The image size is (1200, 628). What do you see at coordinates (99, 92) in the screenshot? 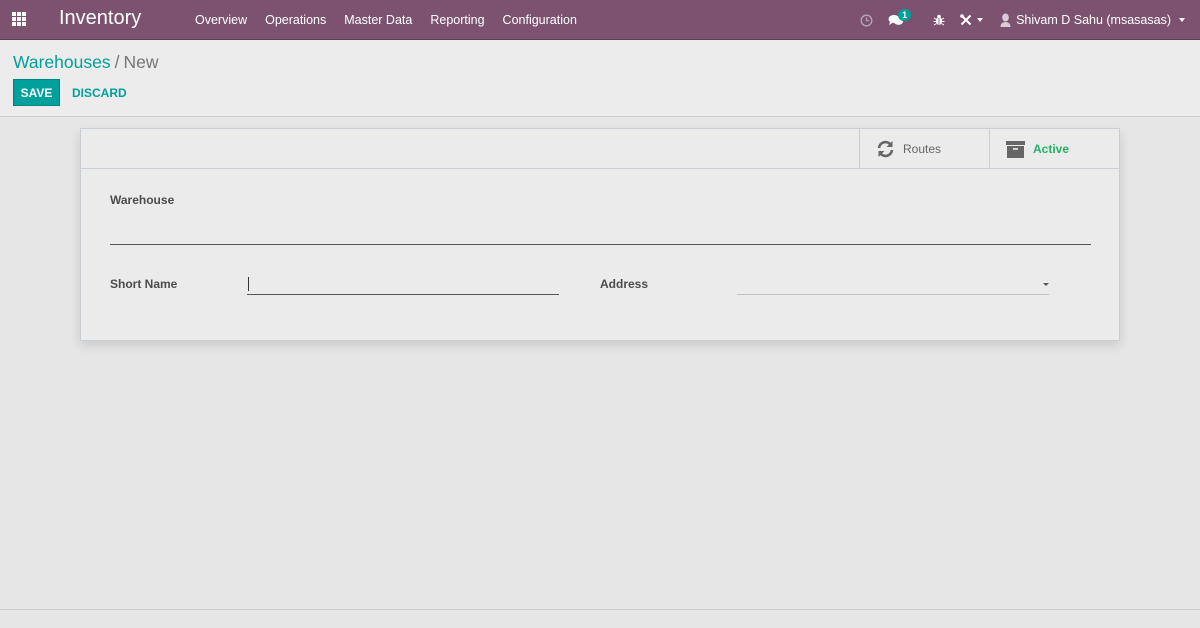
I see `discard-button: DISCARD` at bounding box center [99, 92].